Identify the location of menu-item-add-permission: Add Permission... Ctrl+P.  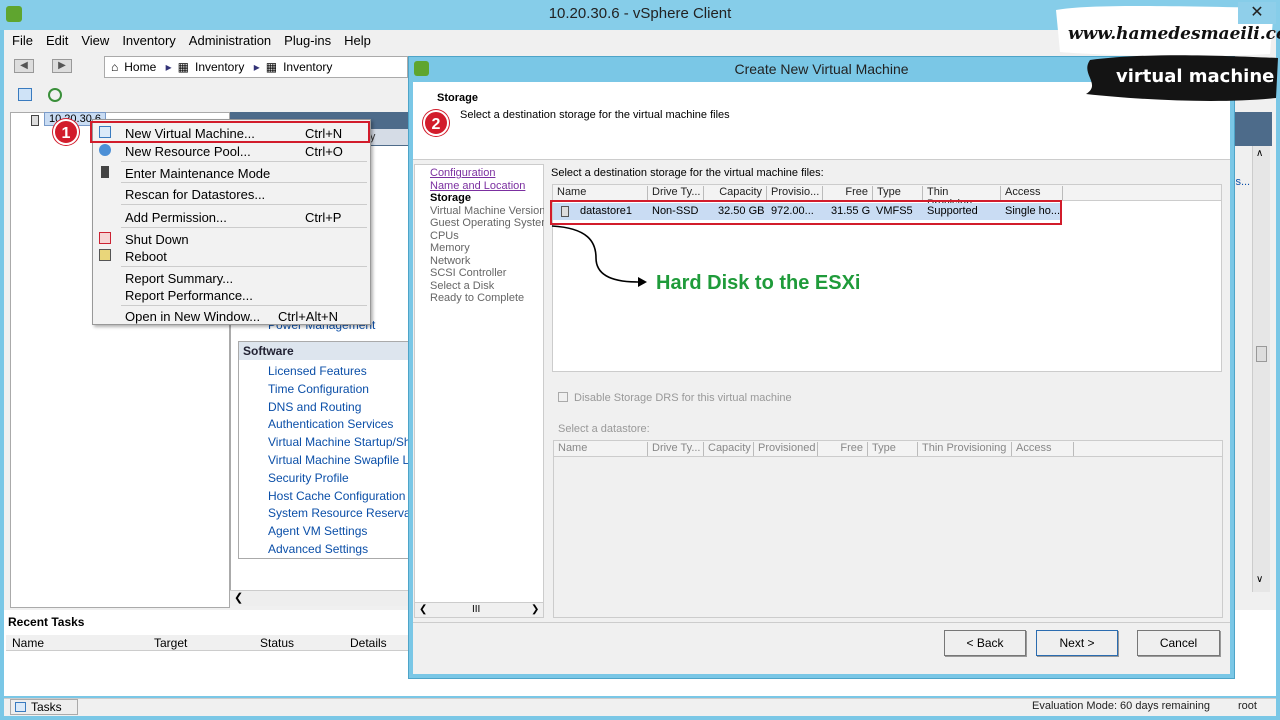
(231, 217).